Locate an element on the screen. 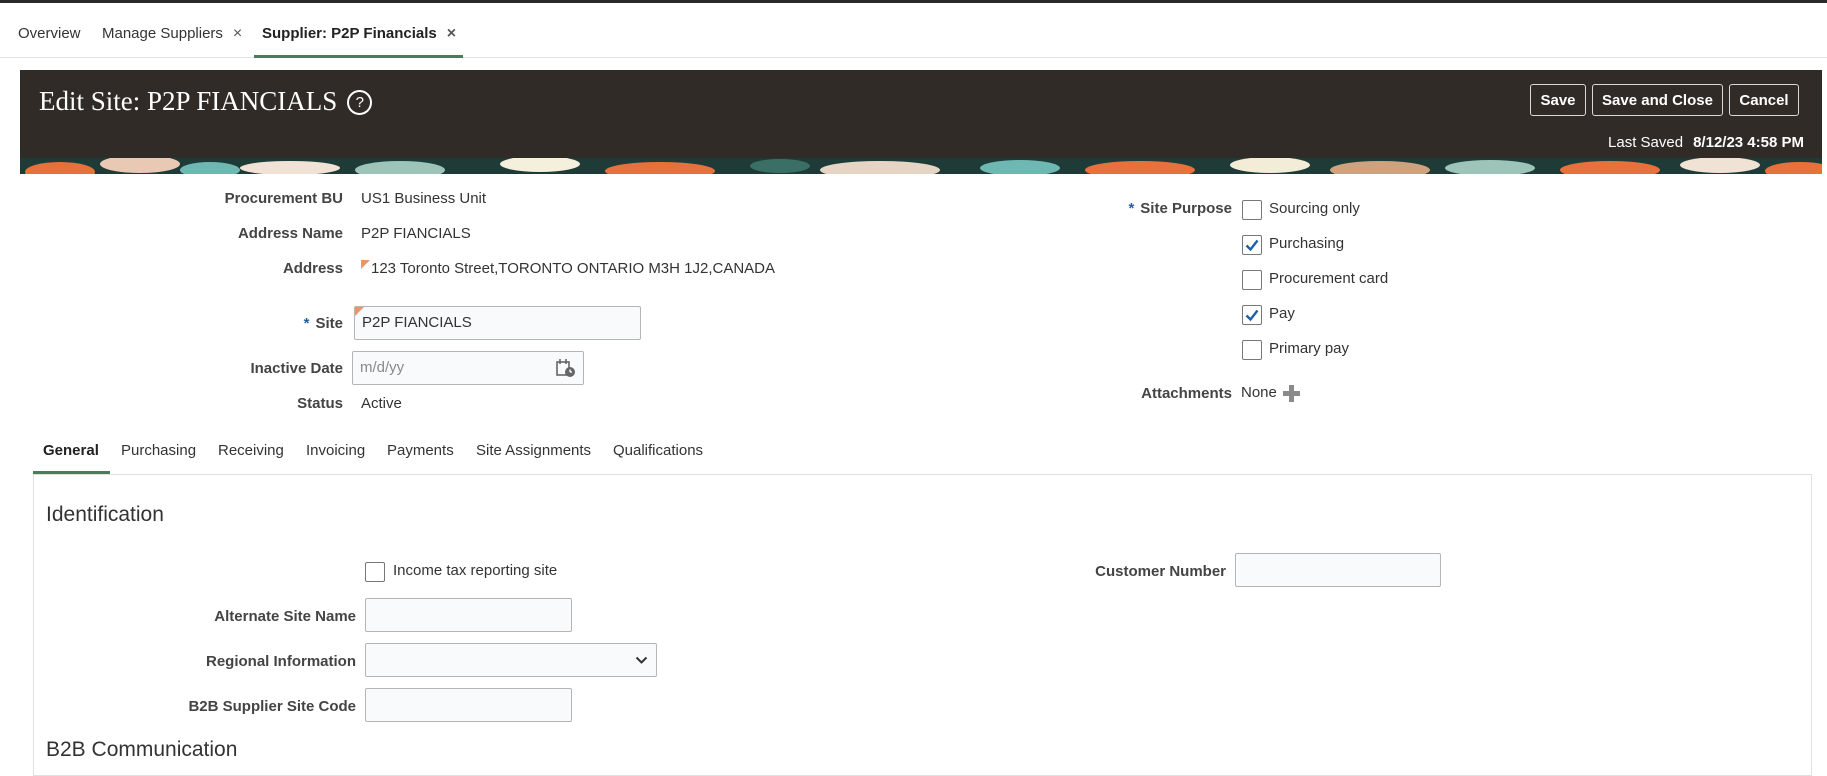 This screenshot has height=776, width=1827. primary-pay-checkbox is located at coordinates (1252, 350).